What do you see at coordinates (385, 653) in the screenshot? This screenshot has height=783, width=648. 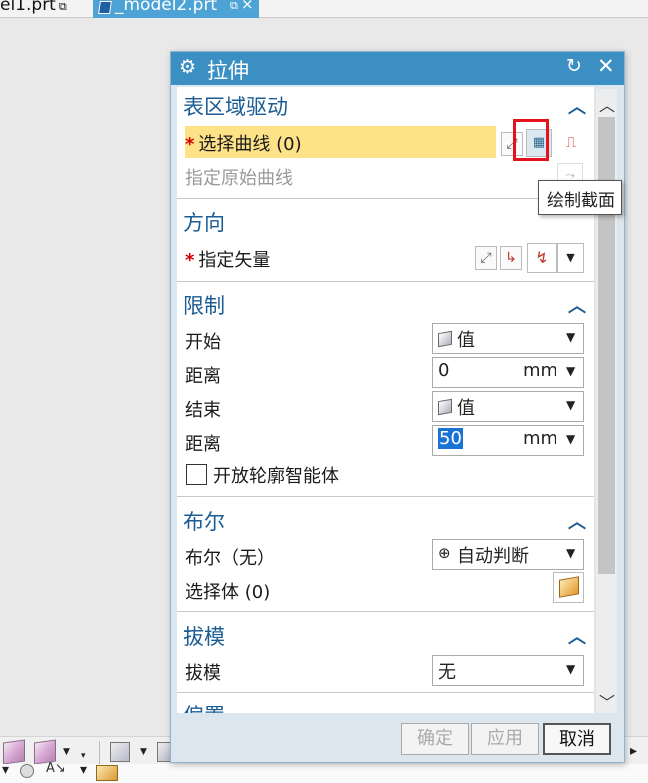 I see `section-draft: 拔模 ︿ 拔模 无 ▼` at bounding box center [385, 653].